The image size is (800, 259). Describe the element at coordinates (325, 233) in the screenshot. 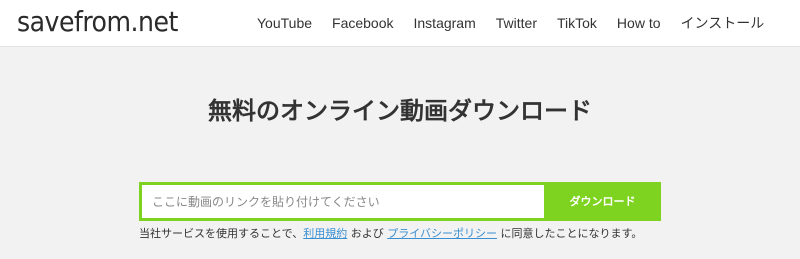

I see `terms-of-use-link: 利用規約` at that location.